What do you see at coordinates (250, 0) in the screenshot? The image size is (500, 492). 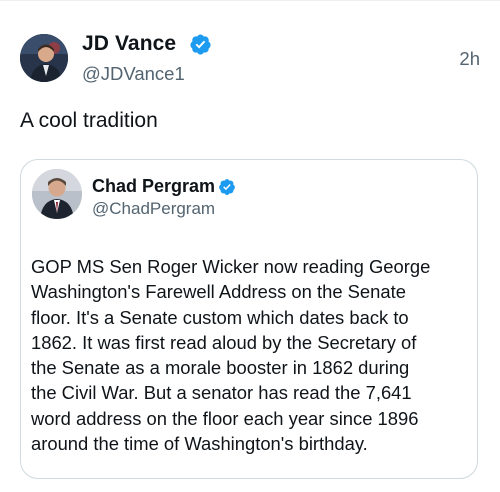 I see `top-divider` at bounding box center [250, 0].